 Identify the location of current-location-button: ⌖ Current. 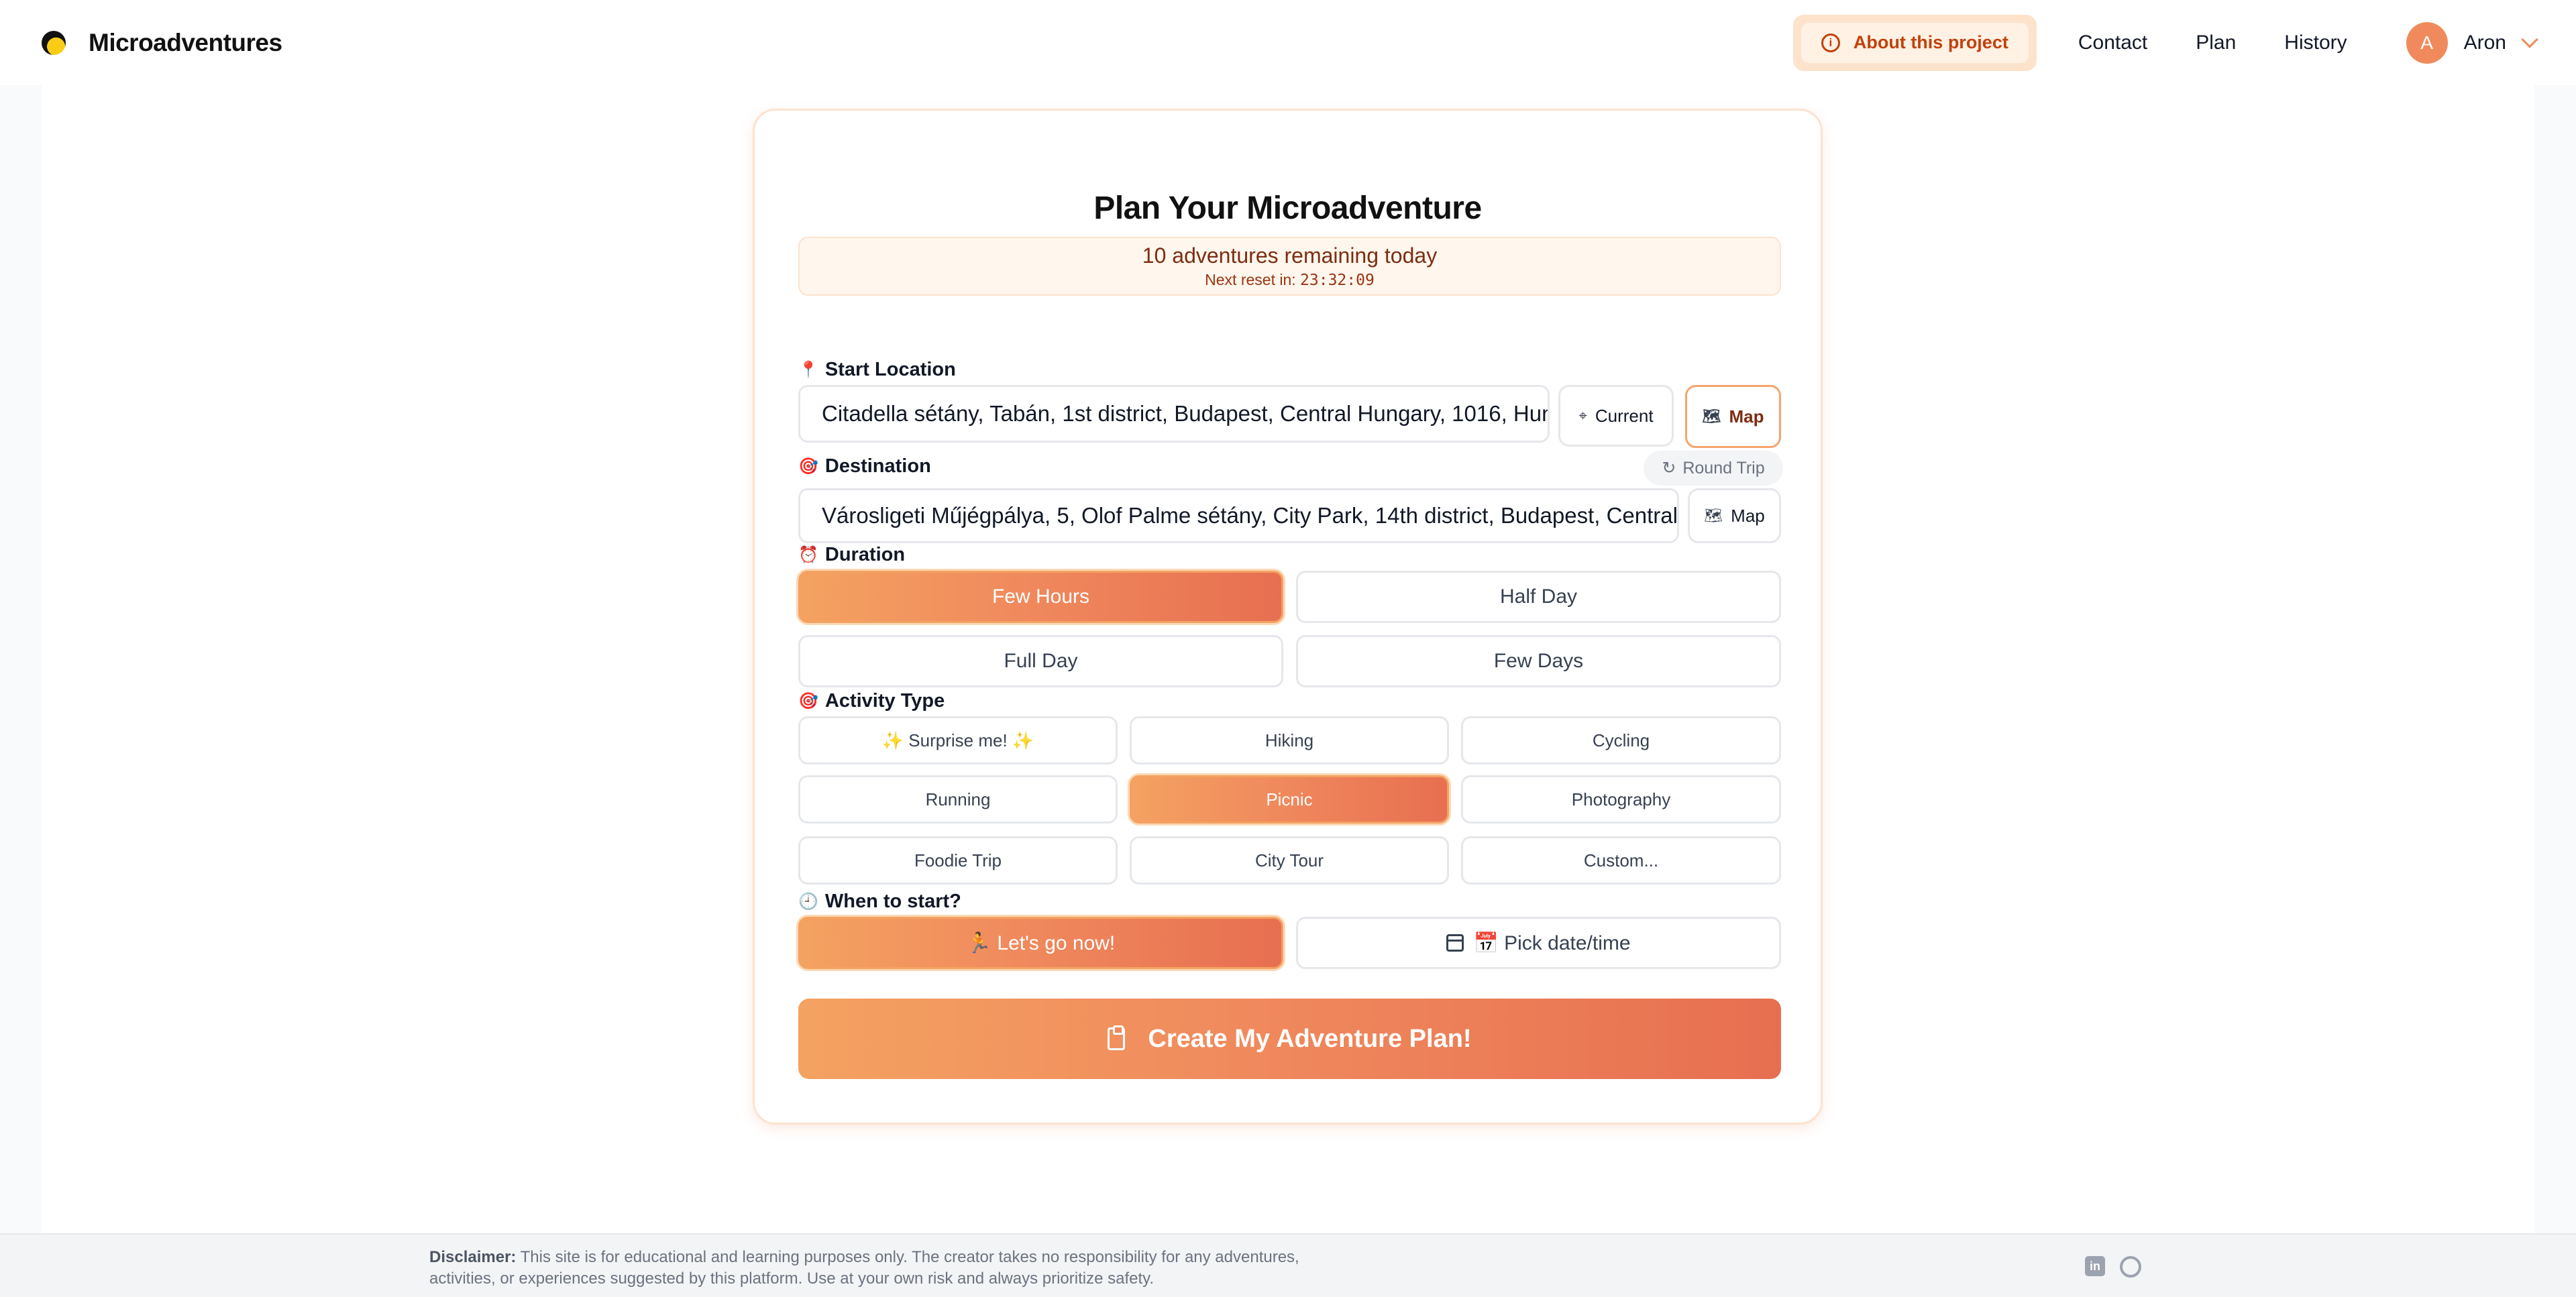
(1616, 416).